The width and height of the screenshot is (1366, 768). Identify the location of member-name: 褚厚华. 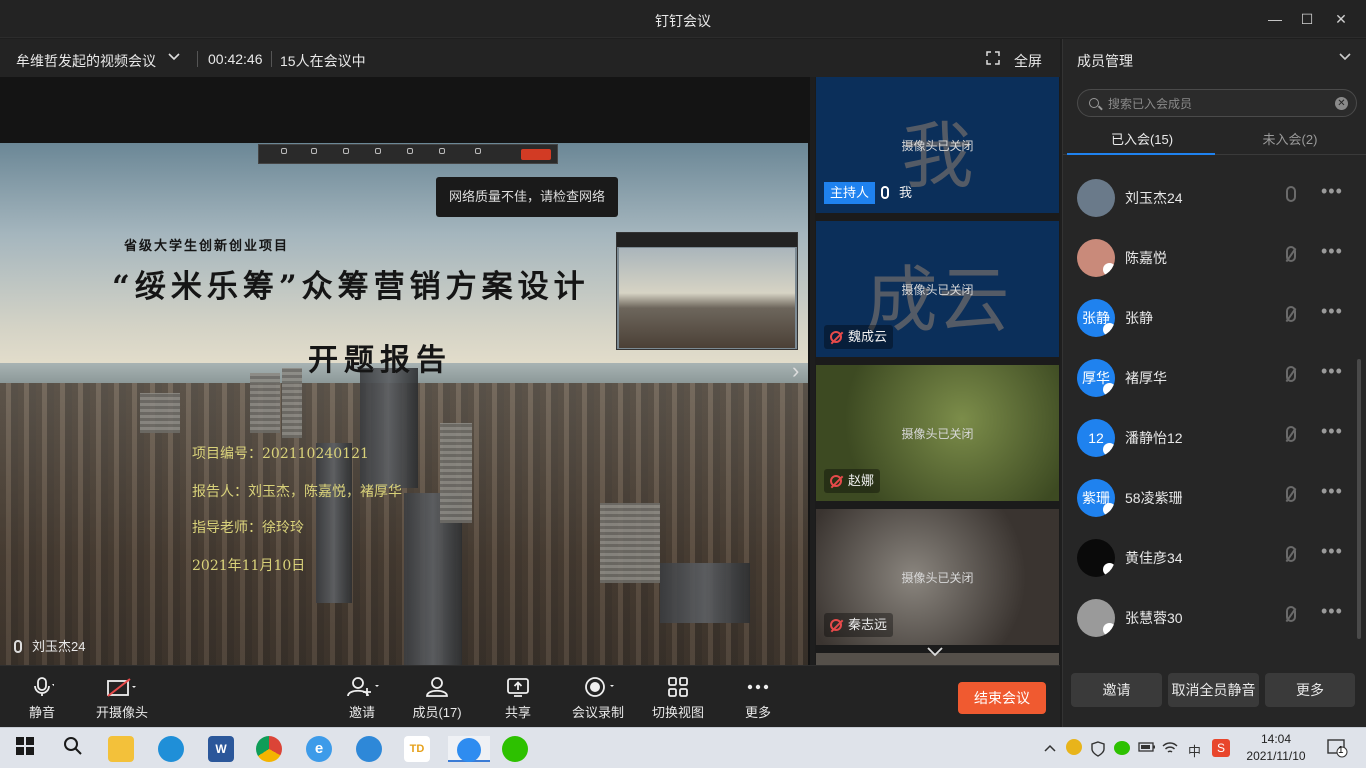
(1146, 378).